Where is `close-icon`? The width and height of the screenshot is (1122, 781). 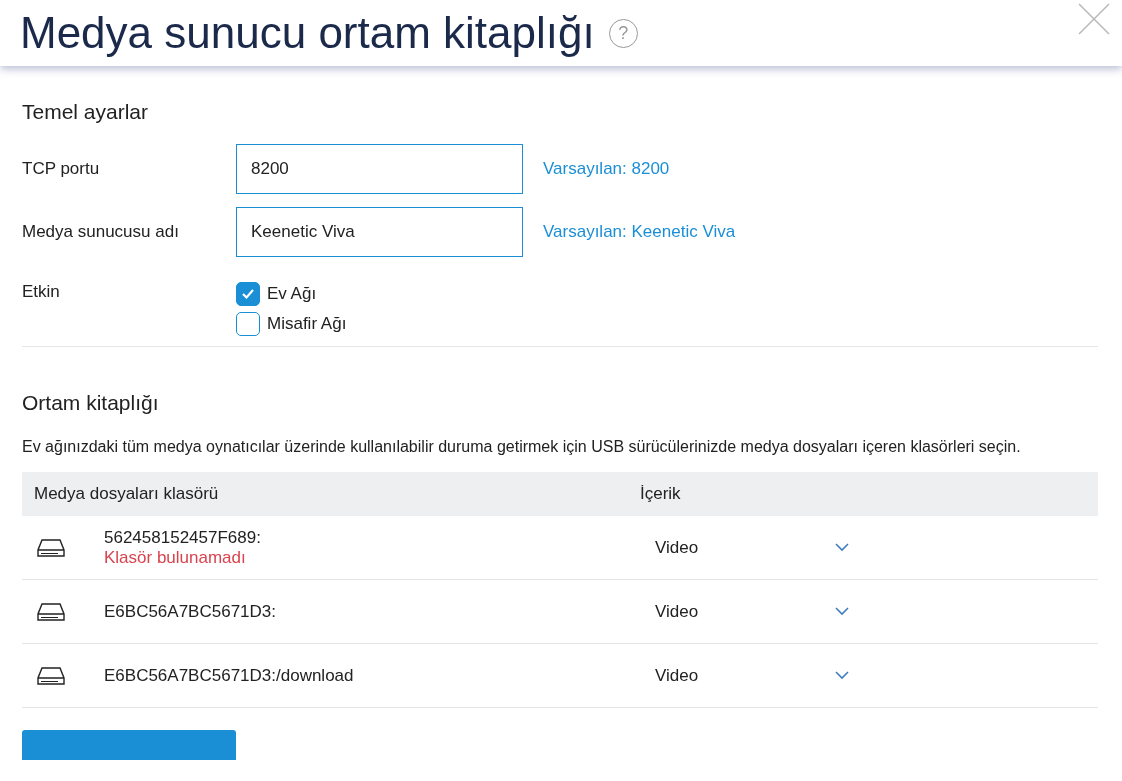 close-icon is located at coordinates (1094, 19).